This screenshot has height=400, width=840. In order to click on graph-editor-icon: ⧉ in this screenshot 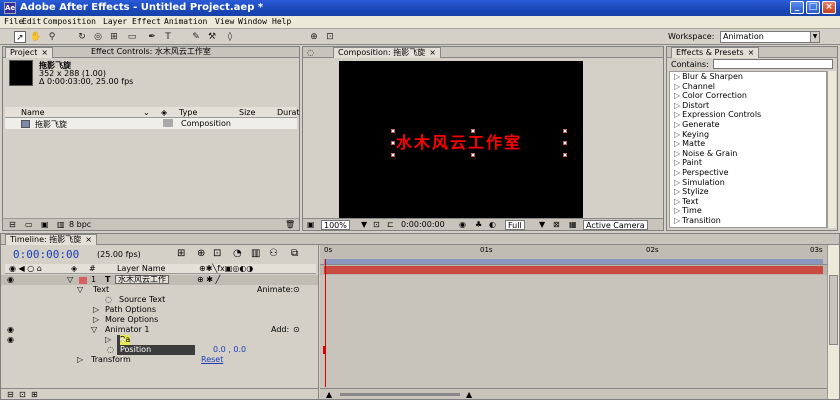, I will do `click(294, 253)`.